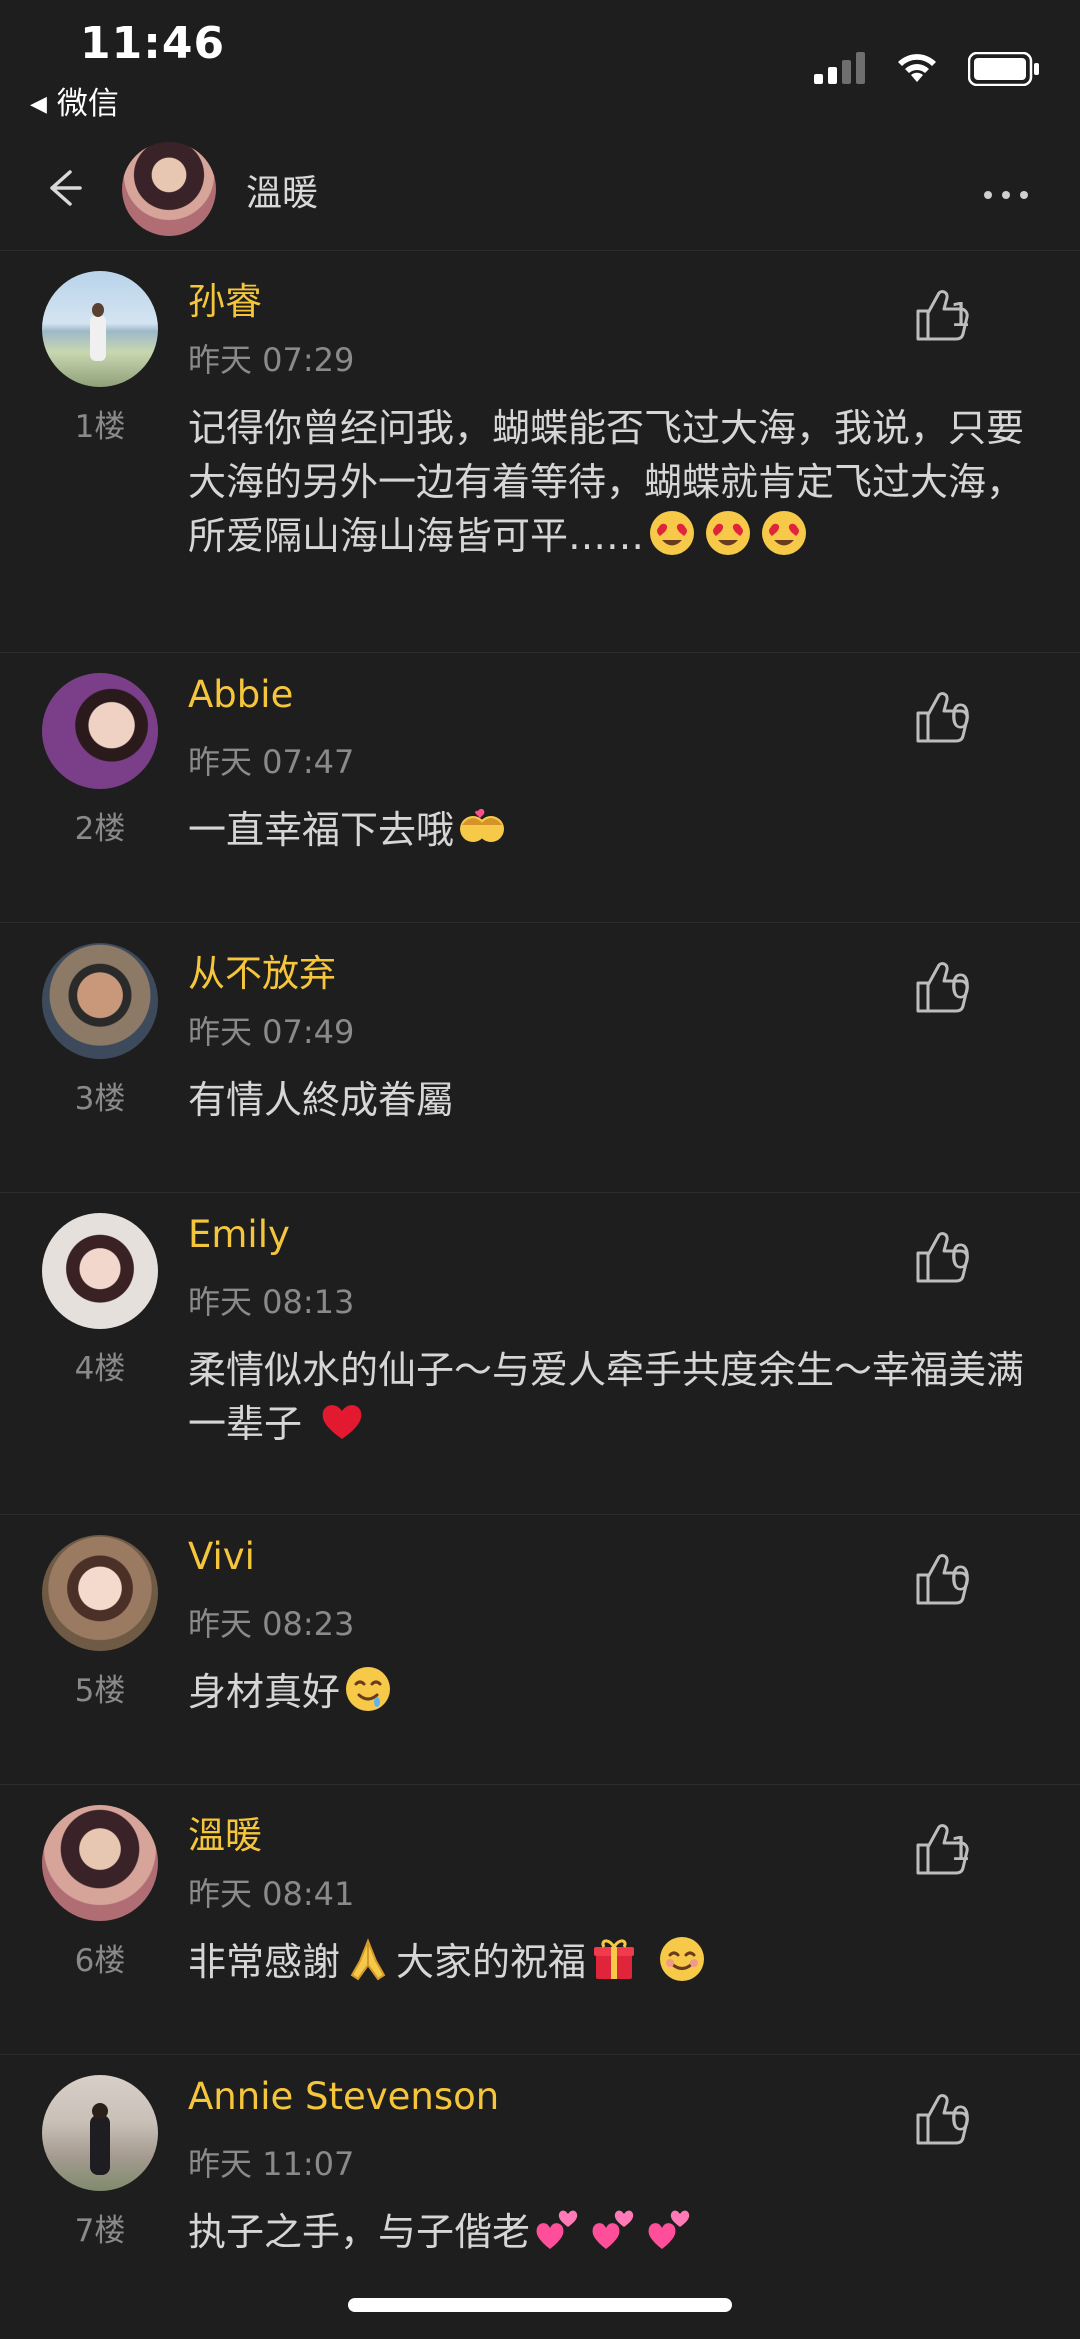 The image size is (1080, 2339). I want to click on status-time: 11:46, so click(153, 43).